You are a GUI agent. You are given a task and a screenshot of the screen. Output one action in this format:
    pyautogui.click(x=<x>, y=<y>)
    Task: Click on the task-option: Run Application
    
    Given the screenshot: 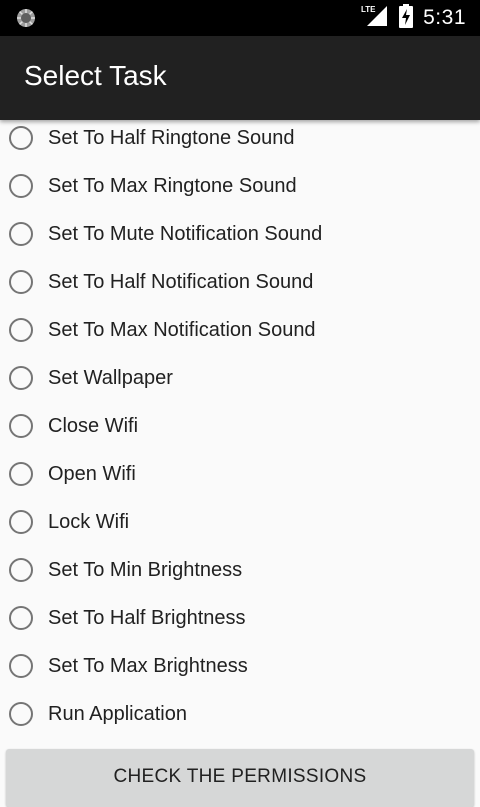 What is the action you would take?
    pyautogui.click(x=240, y=716)
    